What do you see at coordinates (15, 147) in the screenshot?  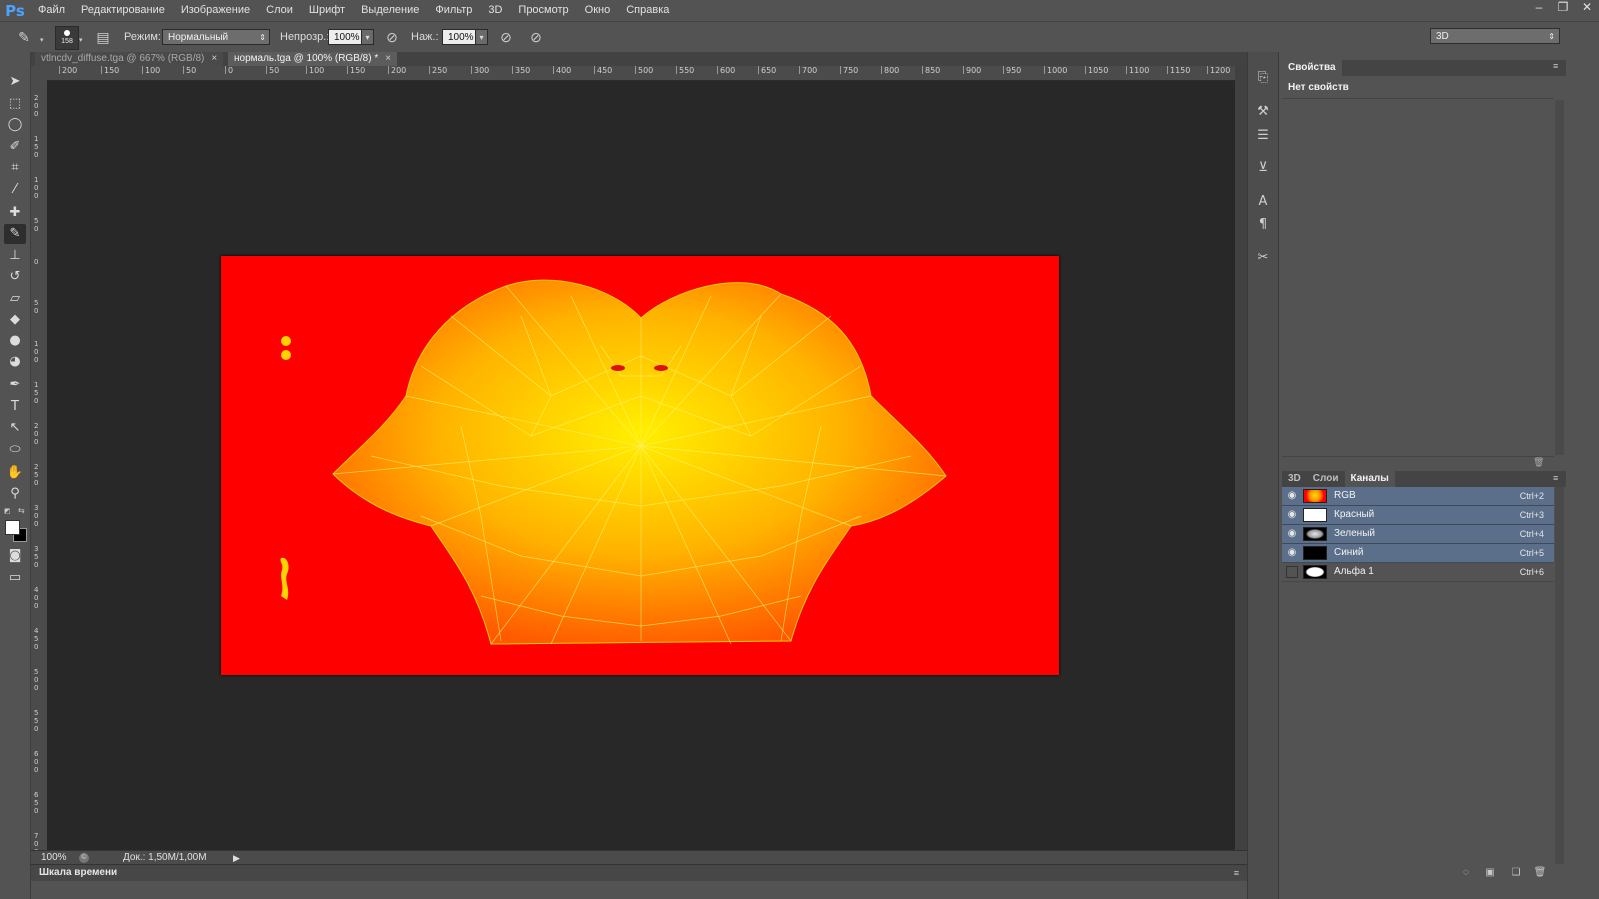 I see `quick-select-tool-icon: ✐` at bounding box center [15, 147].